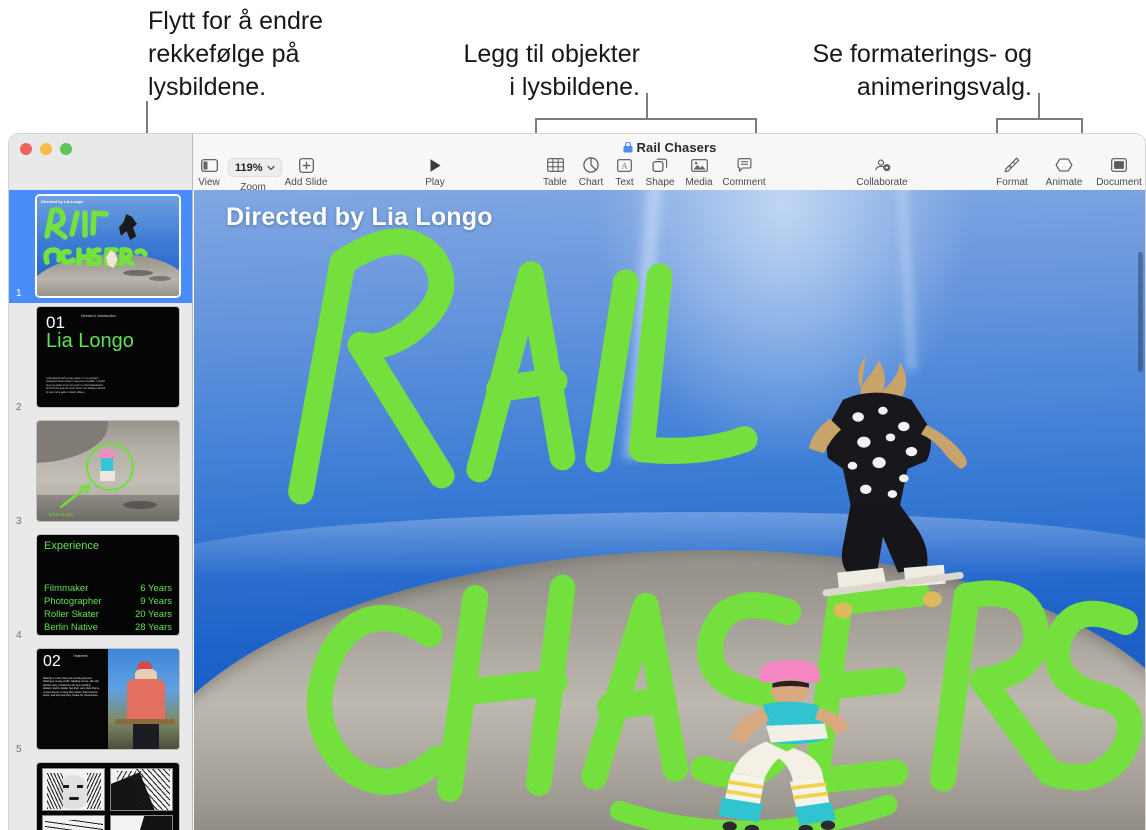  I want to click on toolbar-comment-button: Comment, so click(744, 172).